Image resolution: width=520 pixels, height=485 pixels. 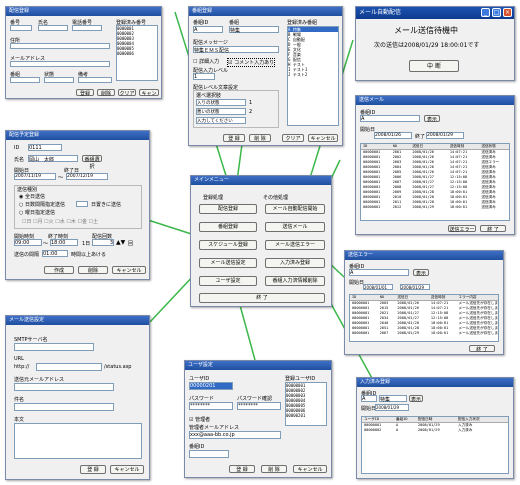 What do you see at coordinates (493, 229) in the screenshot?
I see `sentmail-close-button: 終 了` at bounding box center [493, 229].